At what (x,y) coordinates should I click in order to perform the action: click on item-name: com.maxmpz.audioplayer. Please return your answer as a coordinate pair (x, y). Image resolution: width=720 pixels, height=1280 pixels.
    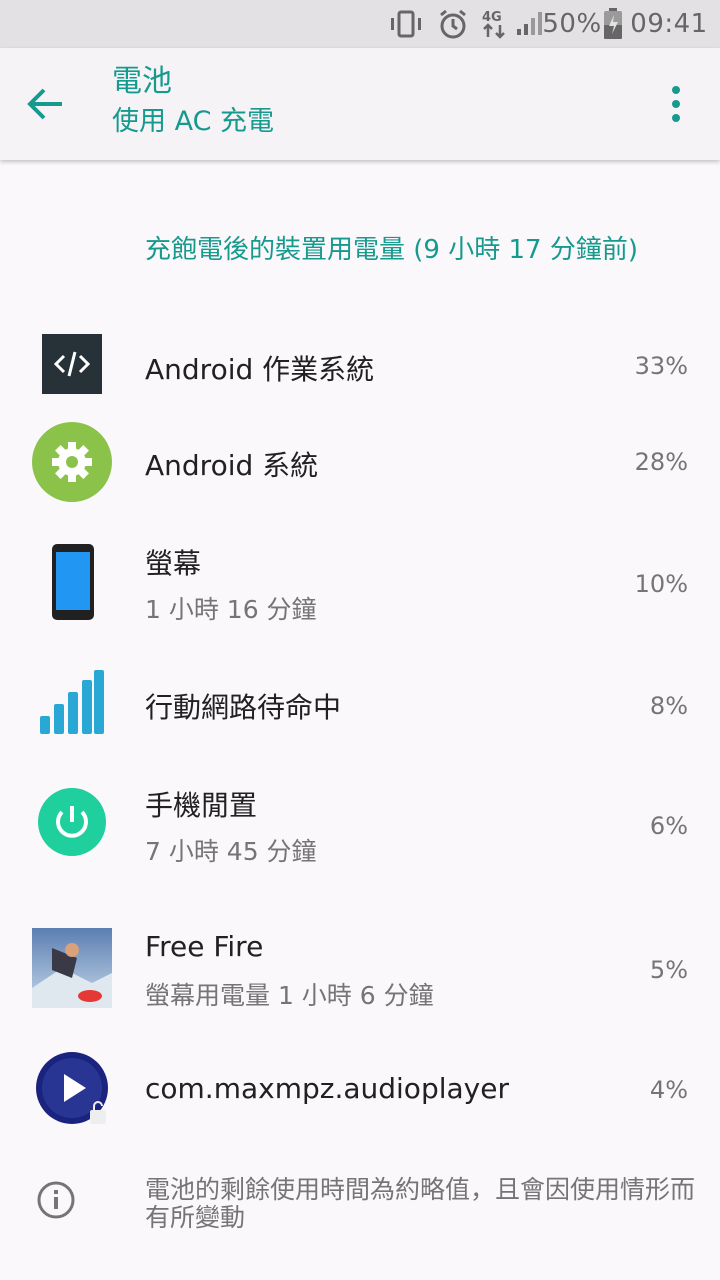
    Looking at the image, I should click on (327, 1088).